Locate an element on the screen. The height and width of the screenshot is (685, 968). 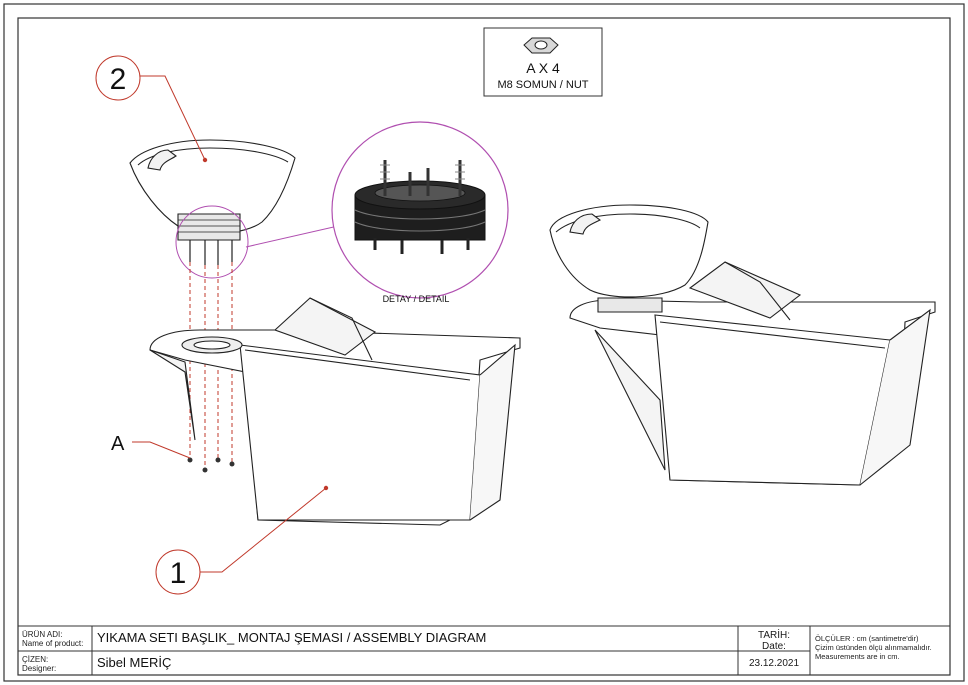
callout-a-letter: A is located at coordinates (118, 444).